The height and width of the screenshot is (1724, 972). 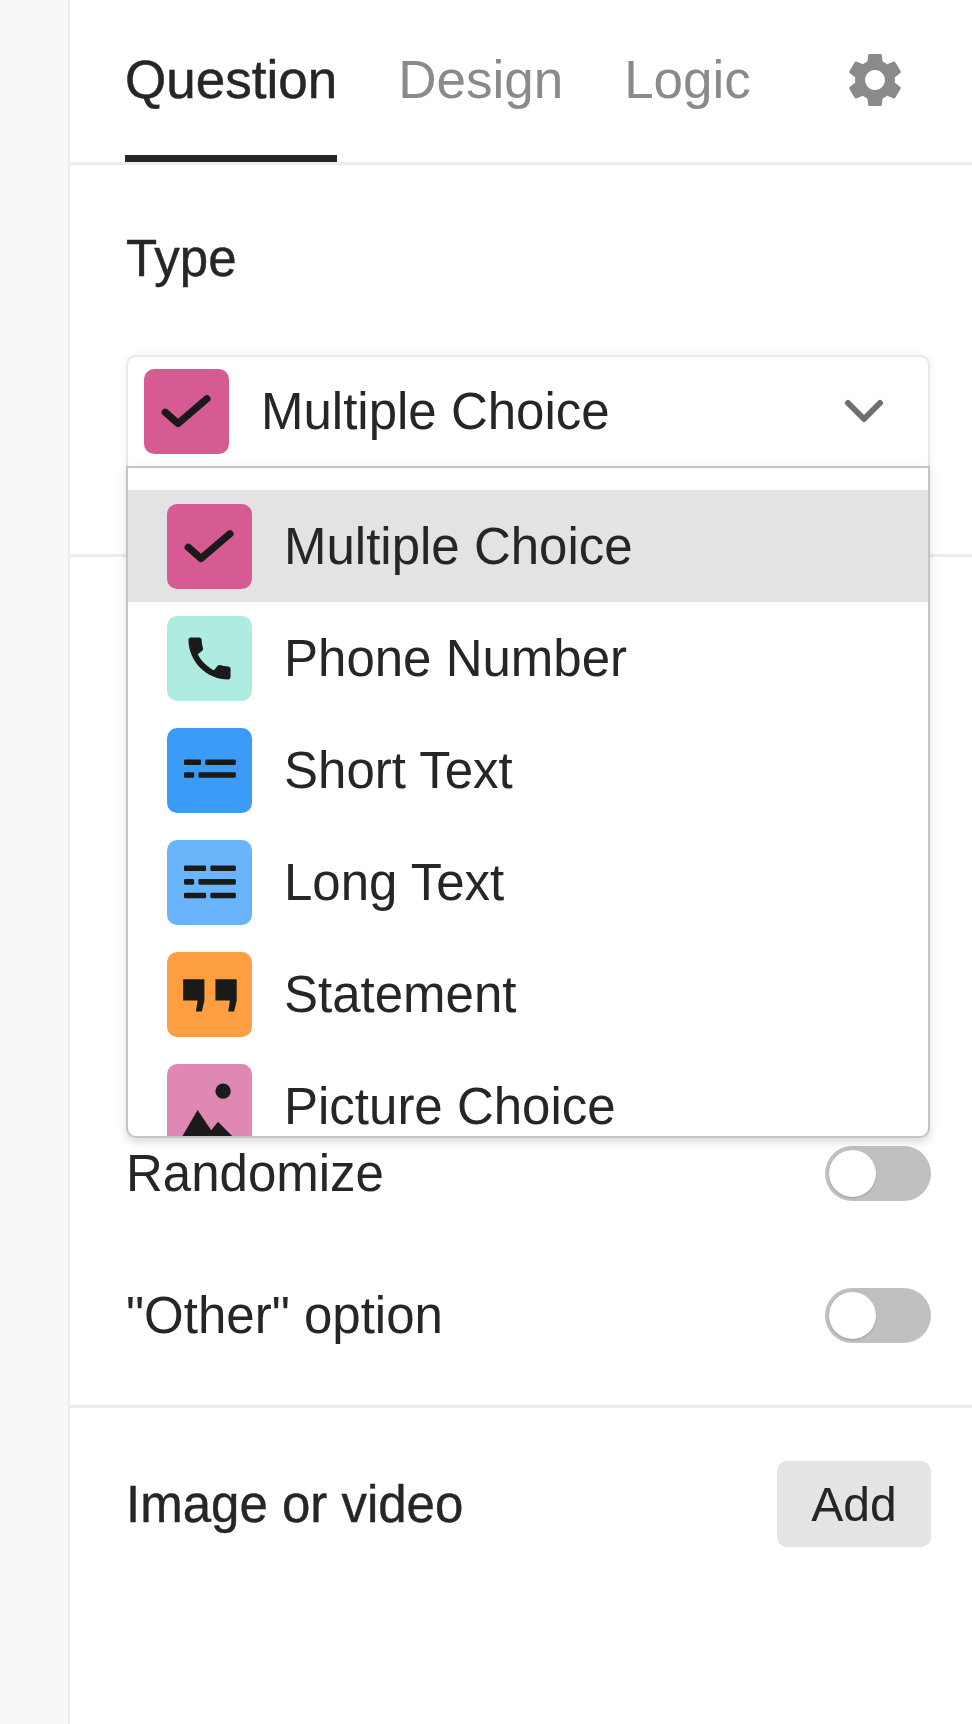 I want to click on dropdown-option: Statement, so click(x=528, y=994).